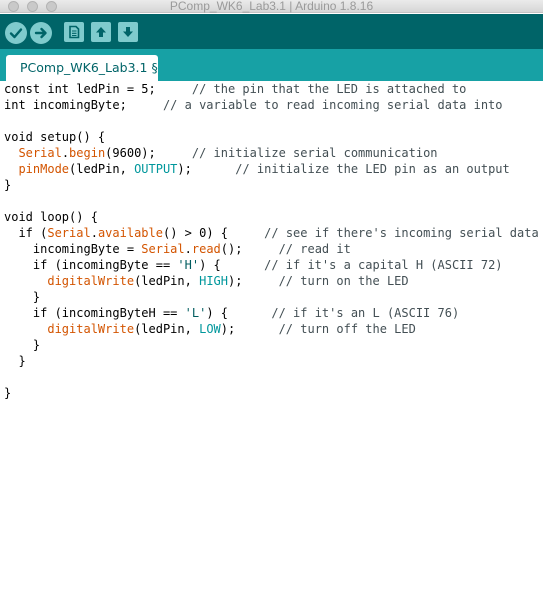 The image size is (543, 614). I want to click on open-sketch-button, so click(101, 32).